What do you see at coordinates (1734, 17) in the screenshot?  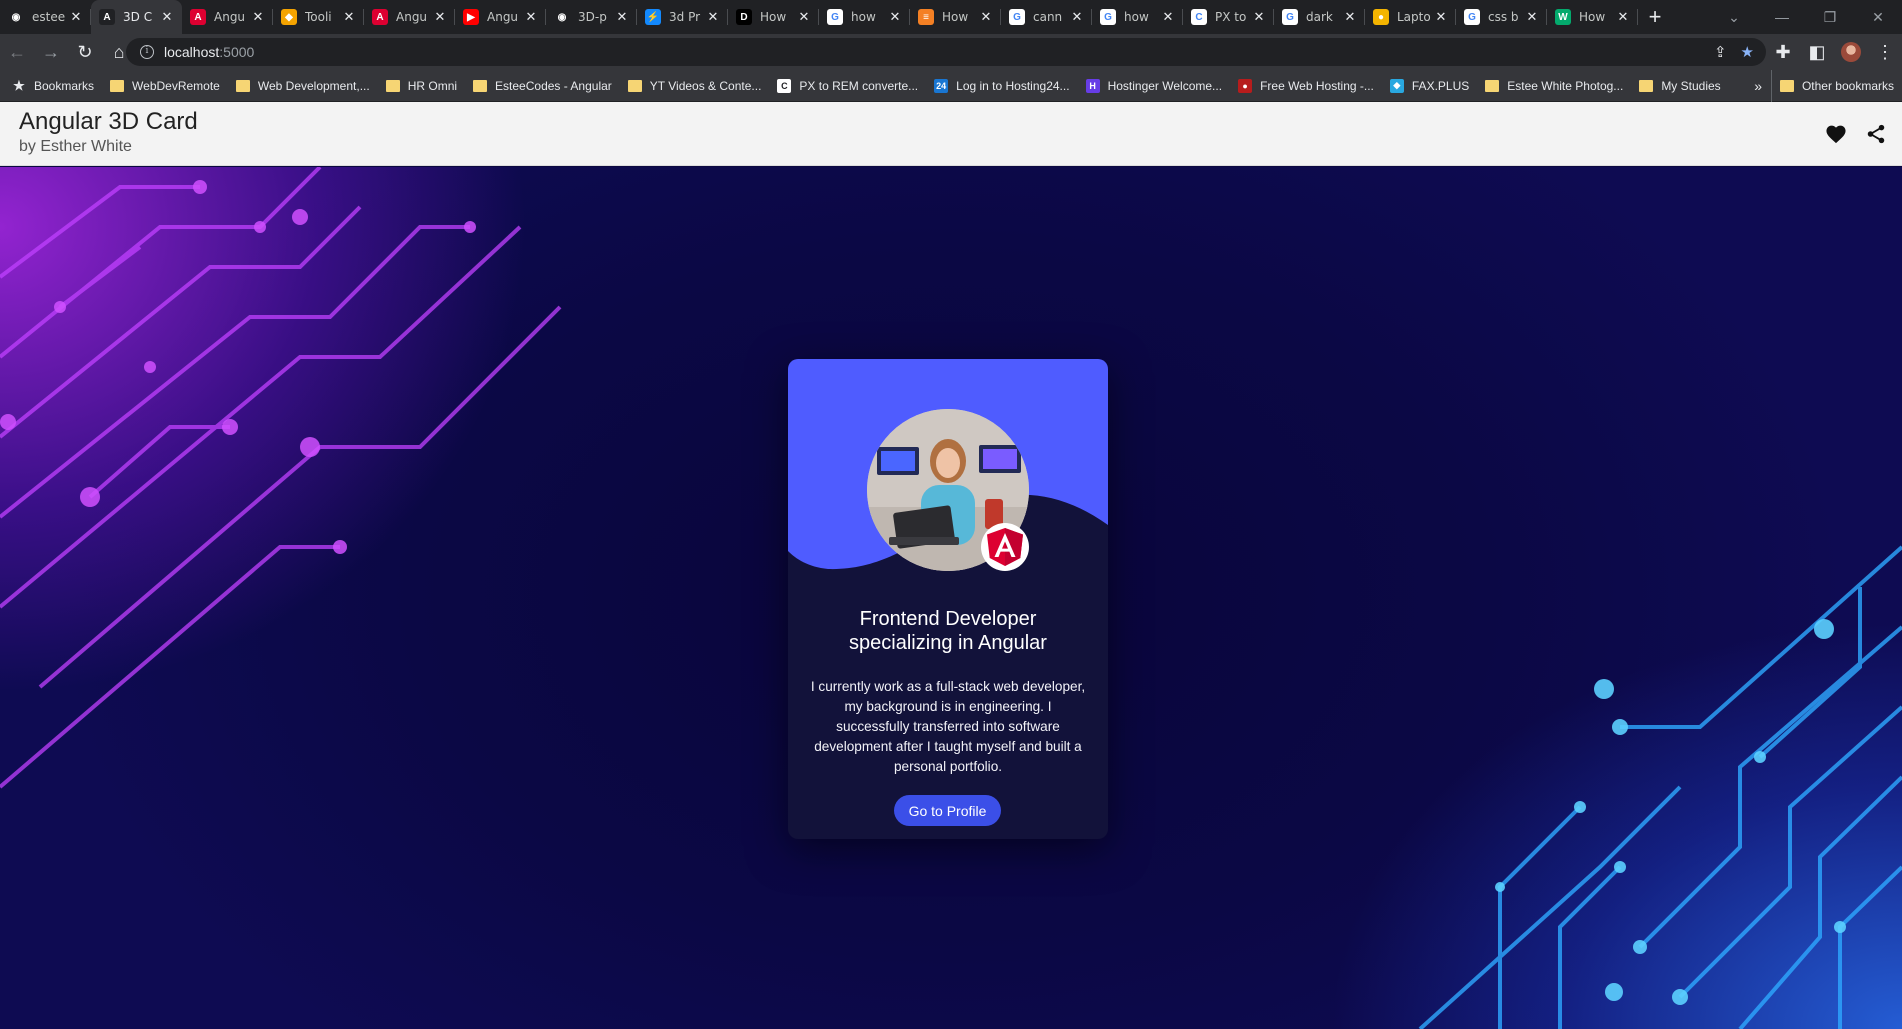 I see `tab-search-icon: ⌄` at bounding box center [1734, 17].